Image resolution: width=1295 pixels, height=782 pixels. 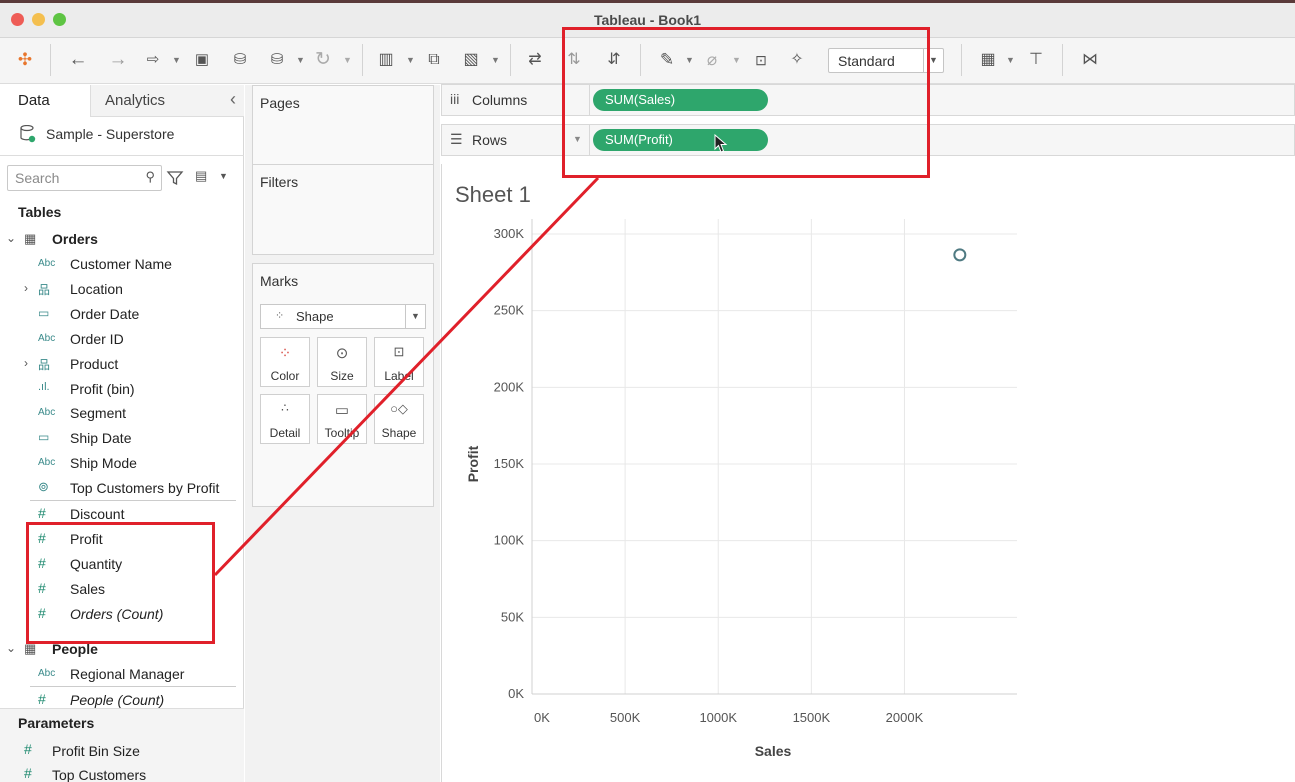 What do you see at coordinates (150, 176) in the screenshot?
I see `search-icon: ⚲` at bounding box center [150, 176].